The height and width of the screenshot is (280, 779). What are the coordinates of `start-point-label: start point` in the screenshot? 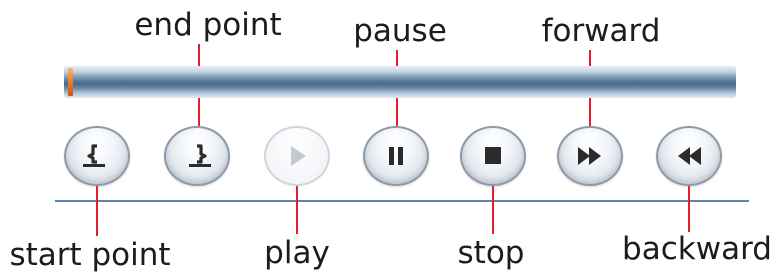 It's located at (90, 255).